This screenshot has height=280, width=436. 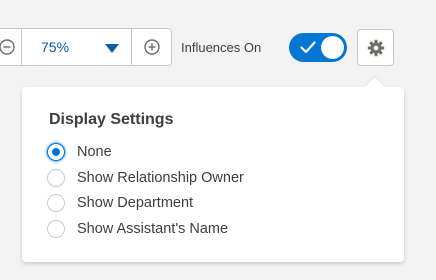 I want to click on zoom-select: 75%, so click(x=76, y=47).